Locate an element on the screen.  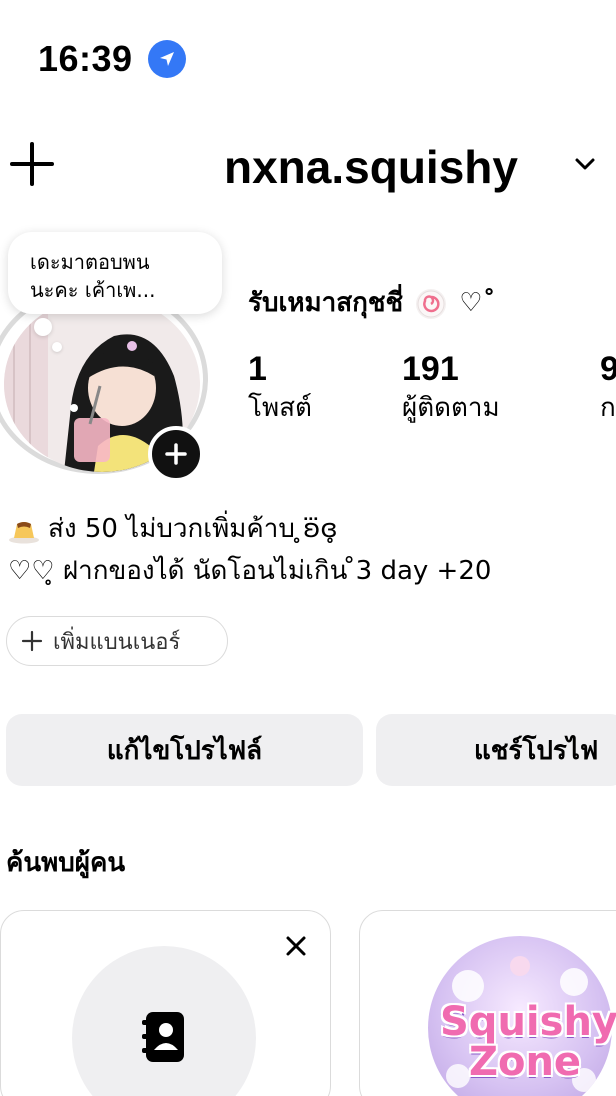
bio-text-1: ส่ง 50 ไม่บวกเพิ่มค้าบ ̥ʚ⃛ɞ̥ is located at coordinates (193, 529).